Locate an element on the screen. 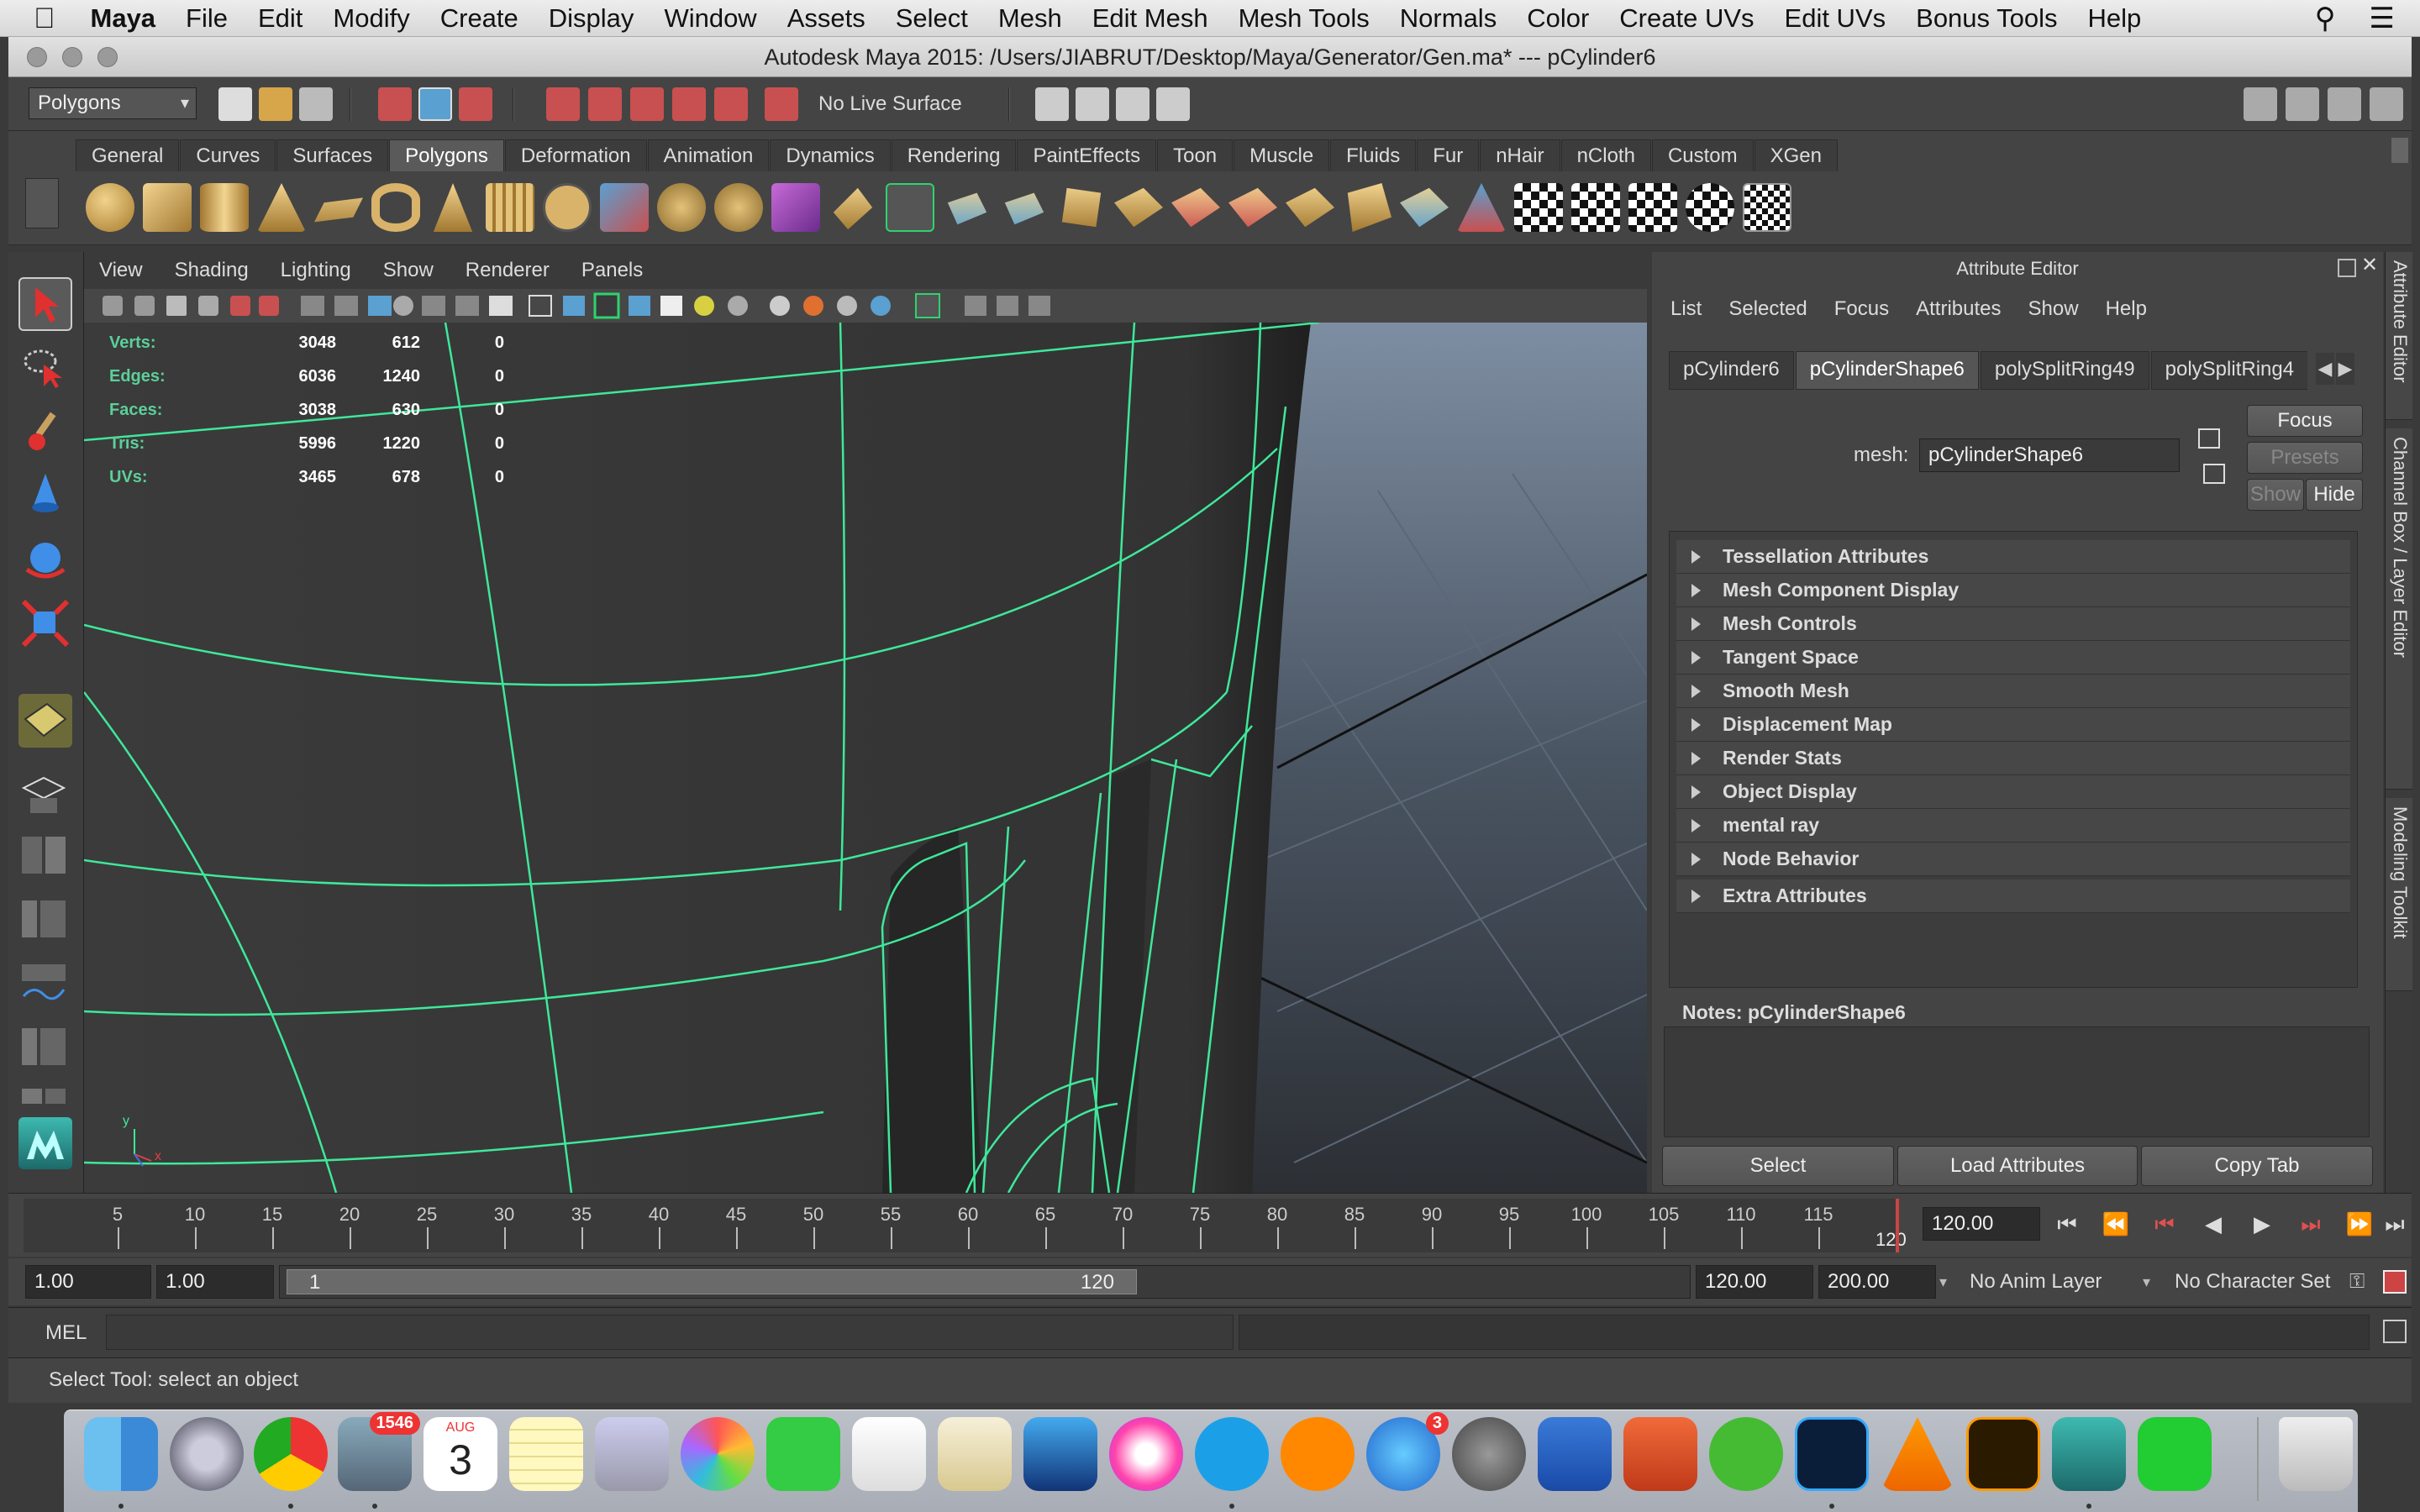  side-tab-modeling-toolkit: Modeling Toolkit is located at coordinates (2399, 894).